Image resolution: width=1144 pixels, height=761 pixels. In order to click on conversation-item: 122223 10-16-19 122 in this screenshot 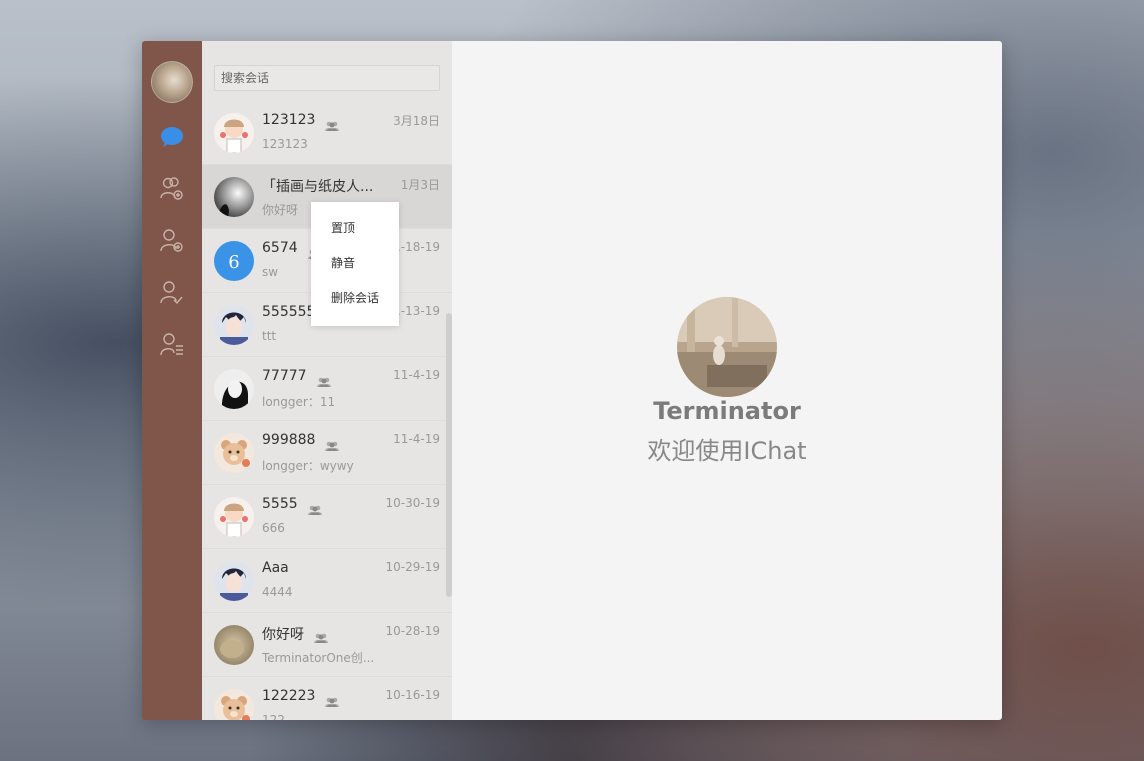, I will do `click(327, 698)`.